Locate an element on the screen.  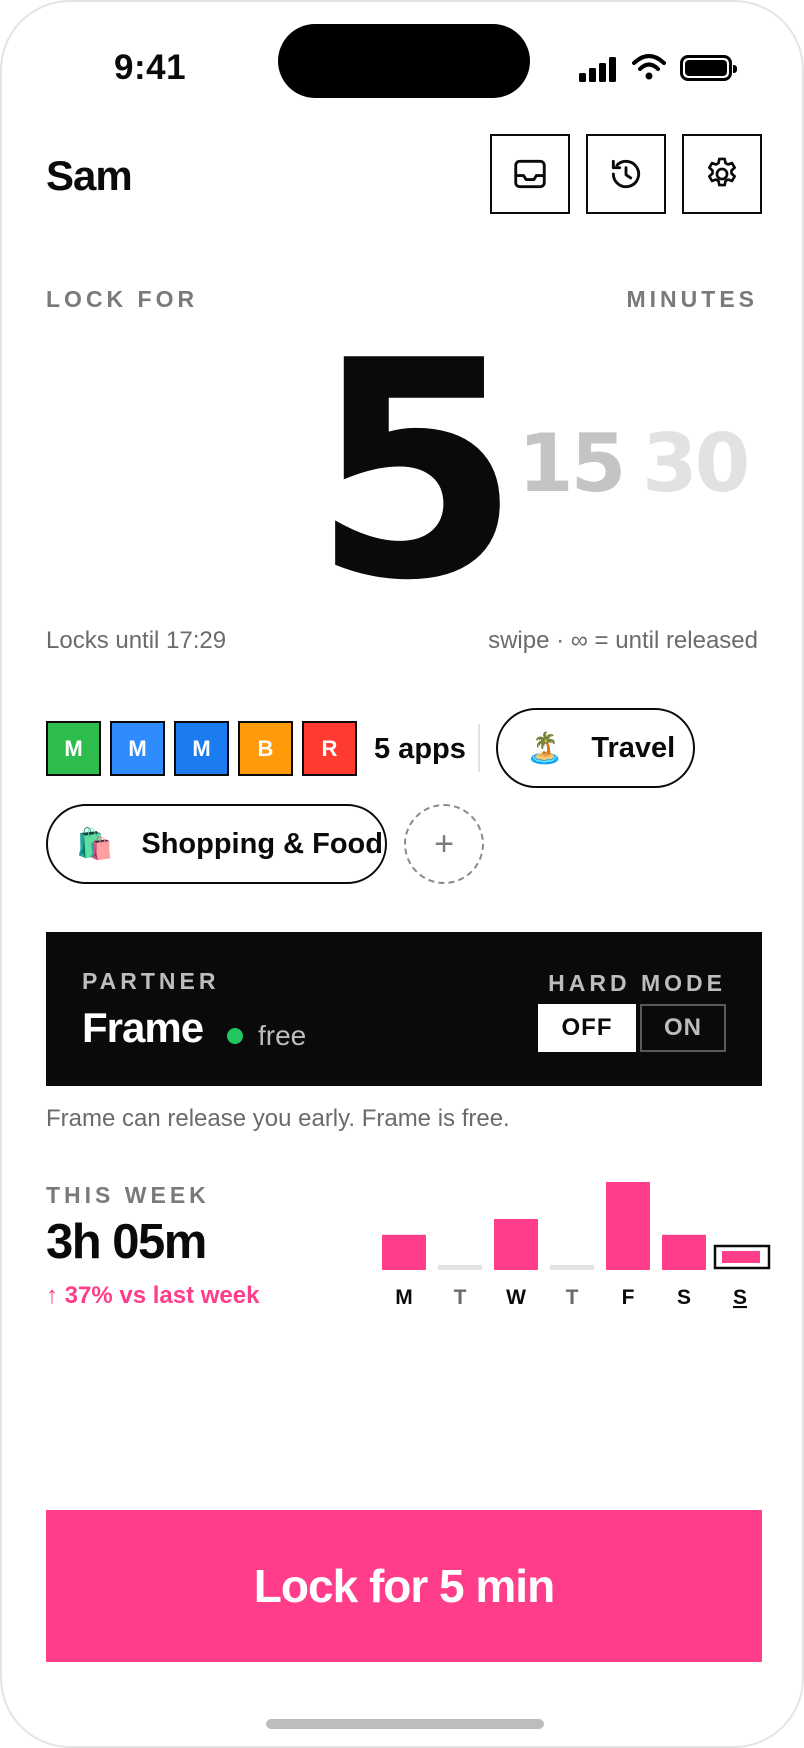
hard-mode-off-toggle: OFF is located at coordinates (587, 1028).